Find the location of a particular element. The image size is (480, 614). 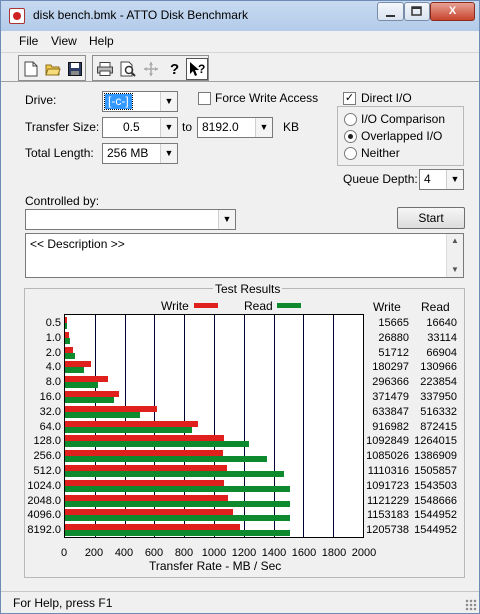

menu-file: File is located at coordinates (28, 41).